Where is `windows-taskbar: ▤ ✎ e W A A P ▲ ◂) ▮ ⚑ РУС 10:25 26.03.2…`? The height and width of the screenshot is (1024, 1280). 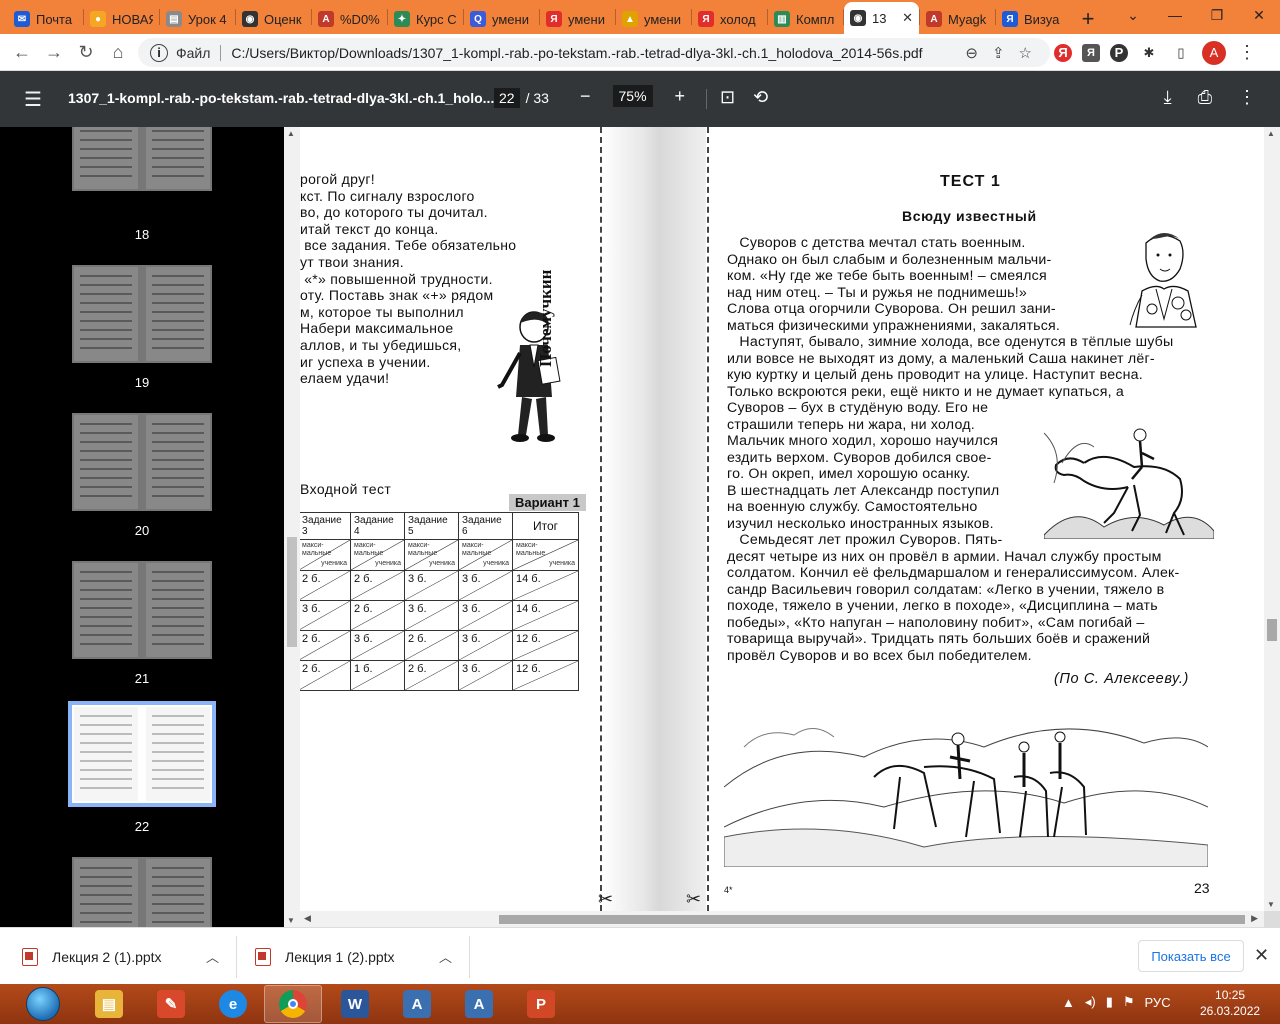 windows-taskbar: ▤ ✎ e W A A P ▲ ◂) ▮ ⚑ РУС 10:25 26.03.2… is located at coordinates (640, 1004).